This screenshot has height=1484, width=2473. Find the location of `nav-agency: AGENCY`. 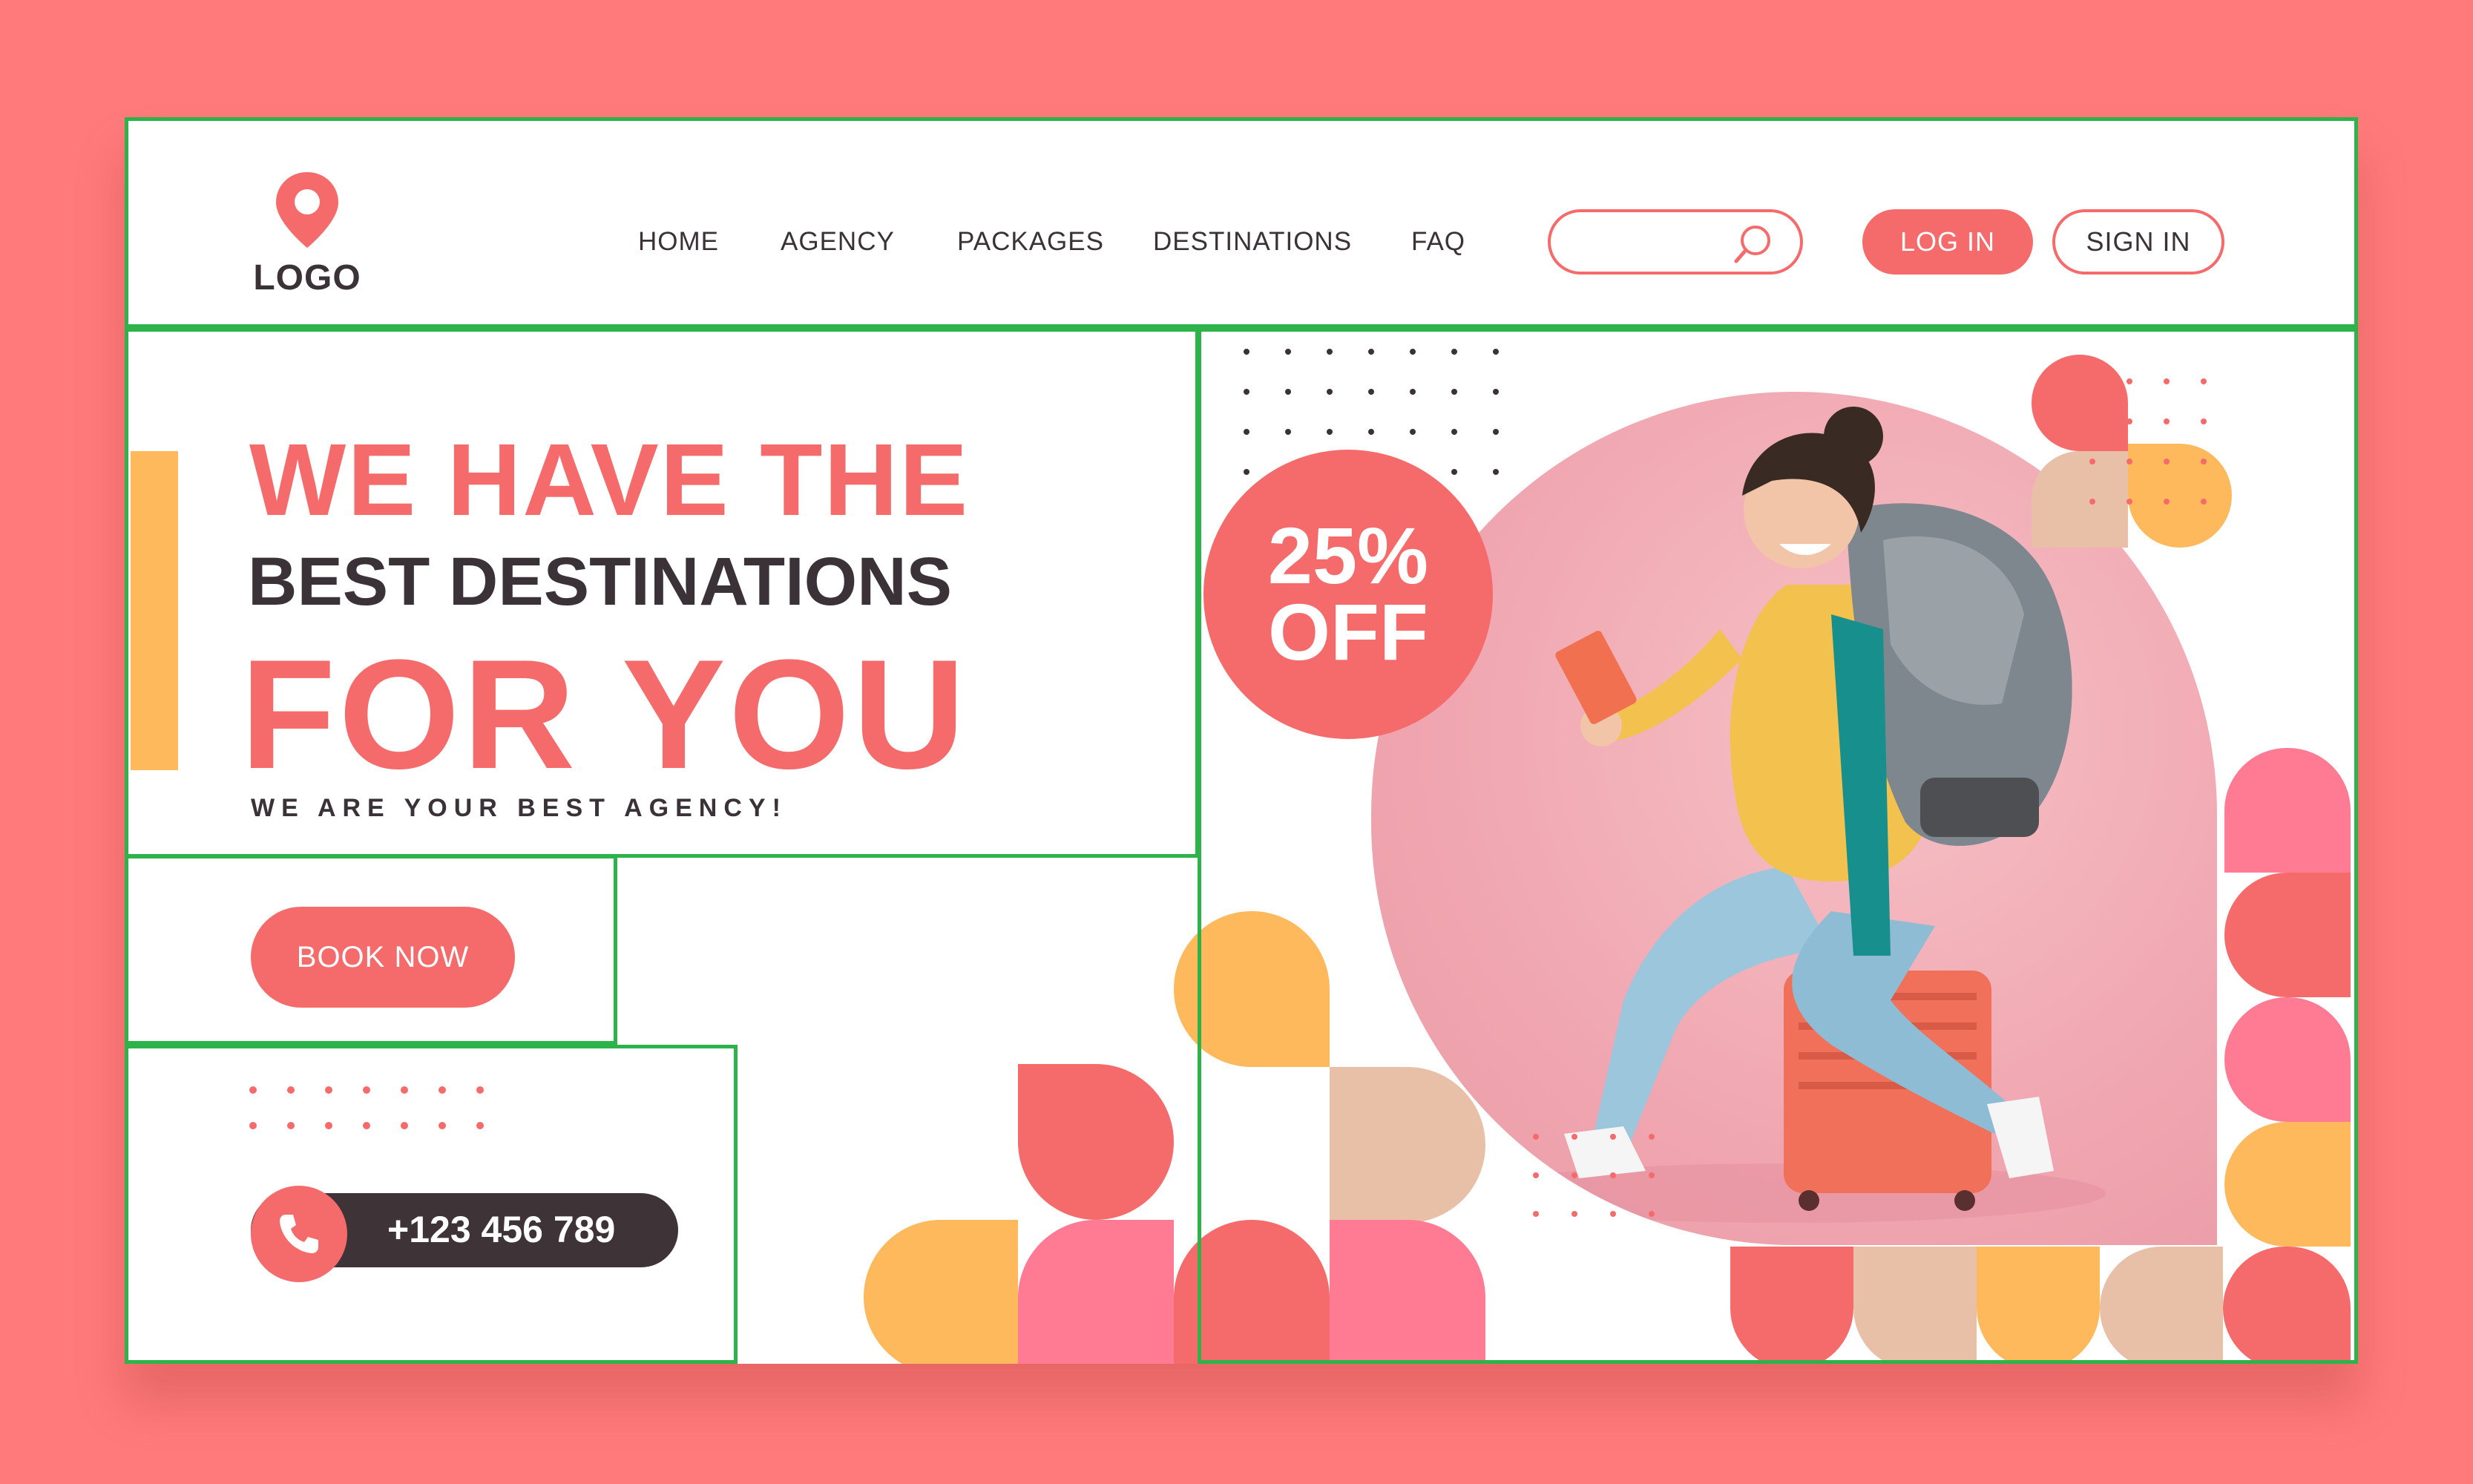

nav-agency: AGENCY is located at coordinates (838, 242).